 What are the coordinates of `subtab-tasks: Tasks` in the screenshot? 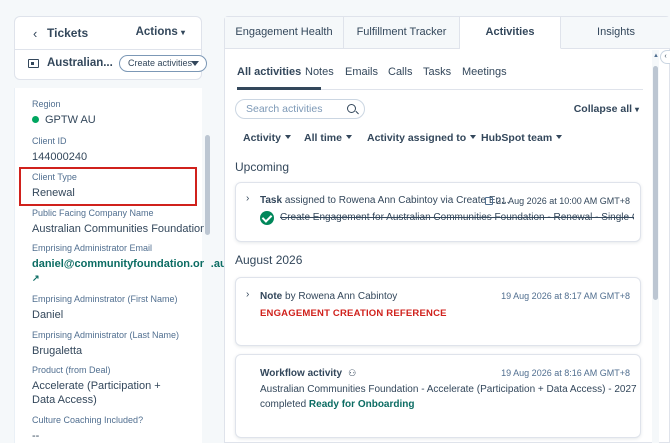 It's located at (437, 72).